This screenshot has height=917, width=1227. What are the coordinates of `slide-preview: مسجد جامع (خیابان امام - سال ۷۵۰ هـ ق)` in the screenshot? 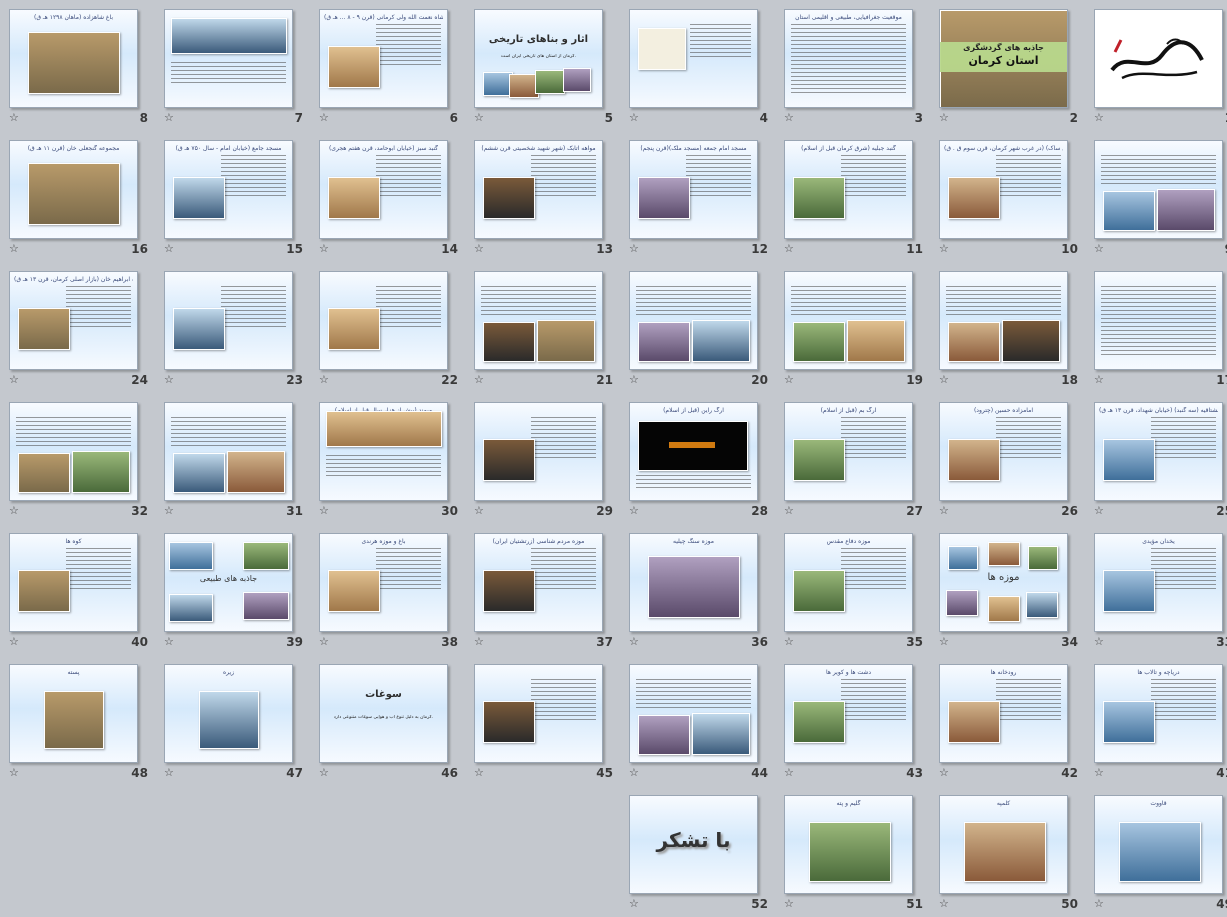 It's located at (228, 189).